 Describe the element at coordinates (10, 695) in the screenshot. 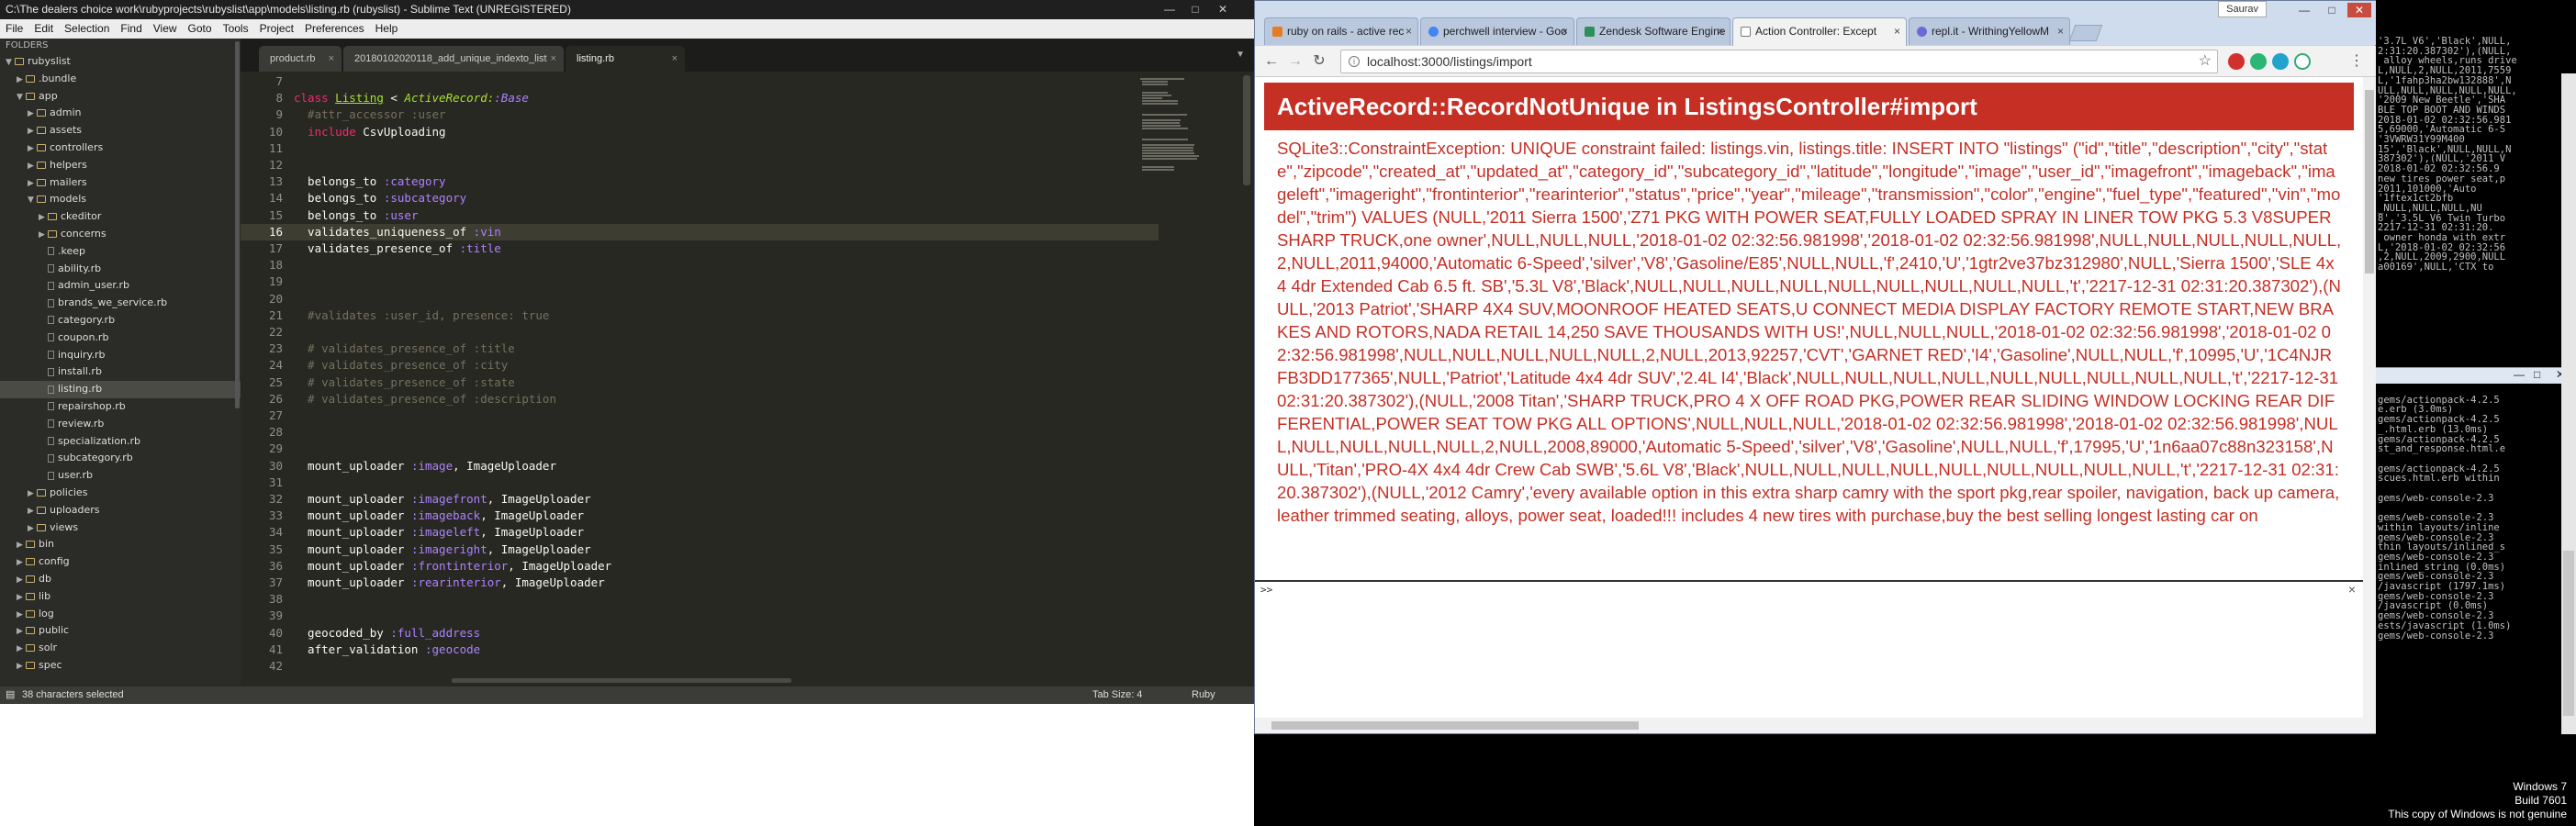

I see `sidebar-toggle-icon: ▤` at that location.